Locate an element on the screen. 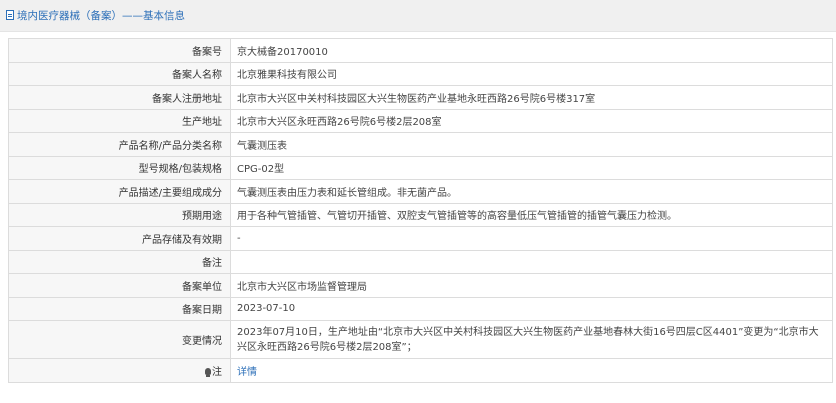 The height and width of the screenshot is (403, 836). row-value: - is located at coordinates (531, 238).